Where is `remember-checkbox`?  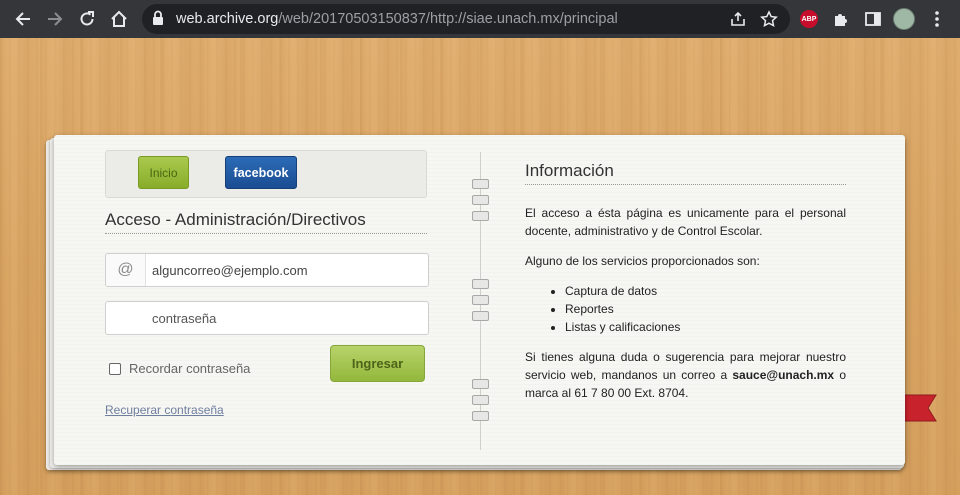 remember-checkbox is located at coordinates (115, 368).